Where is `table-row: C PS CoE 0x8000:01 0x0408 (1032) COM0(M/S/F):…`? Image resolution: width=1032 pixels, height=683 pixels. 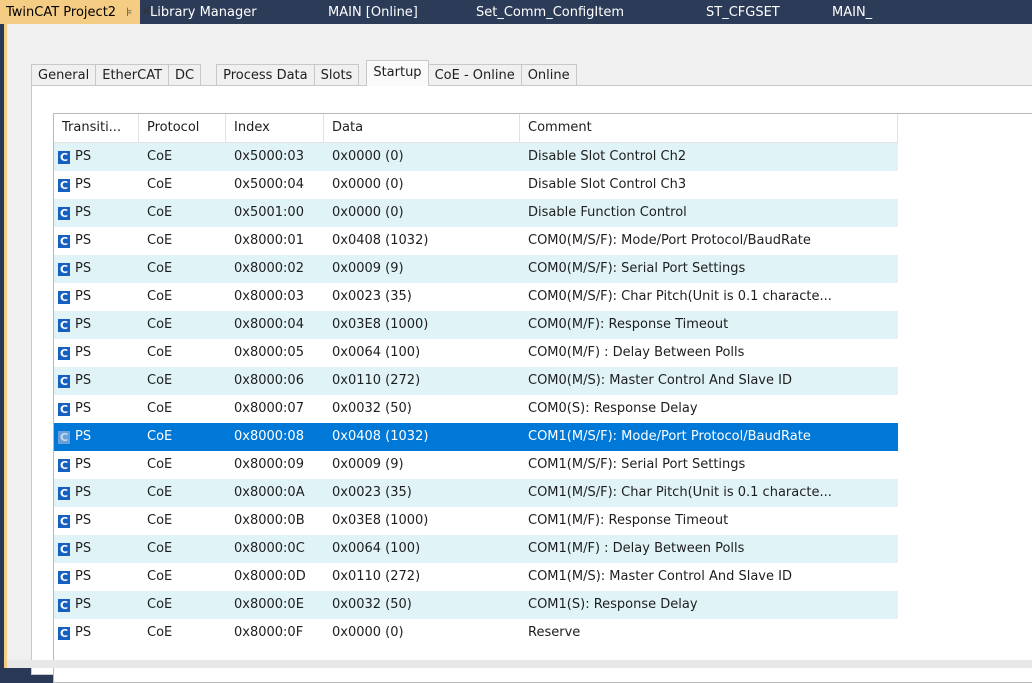 table-row: C PS CoE 0x8000:01 0x0408 (1032) COM0(M/S/F):… is located at coordinates (476, 241).